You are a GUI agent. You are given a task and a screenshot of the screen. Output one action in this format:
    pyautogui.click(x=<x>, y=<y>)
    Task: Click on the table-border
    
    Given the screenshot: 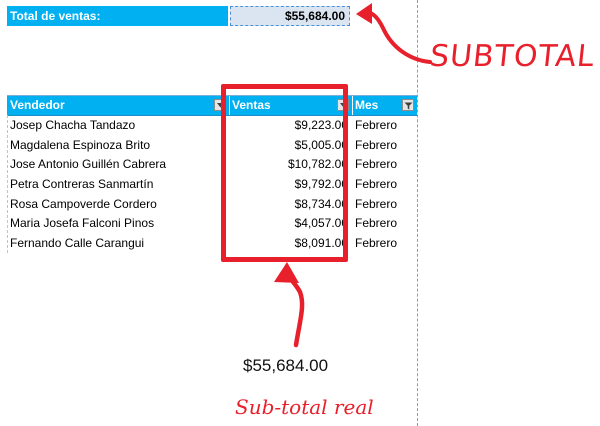 What is the action you would take?
    pyautogui.click(x=7, y=184)
    